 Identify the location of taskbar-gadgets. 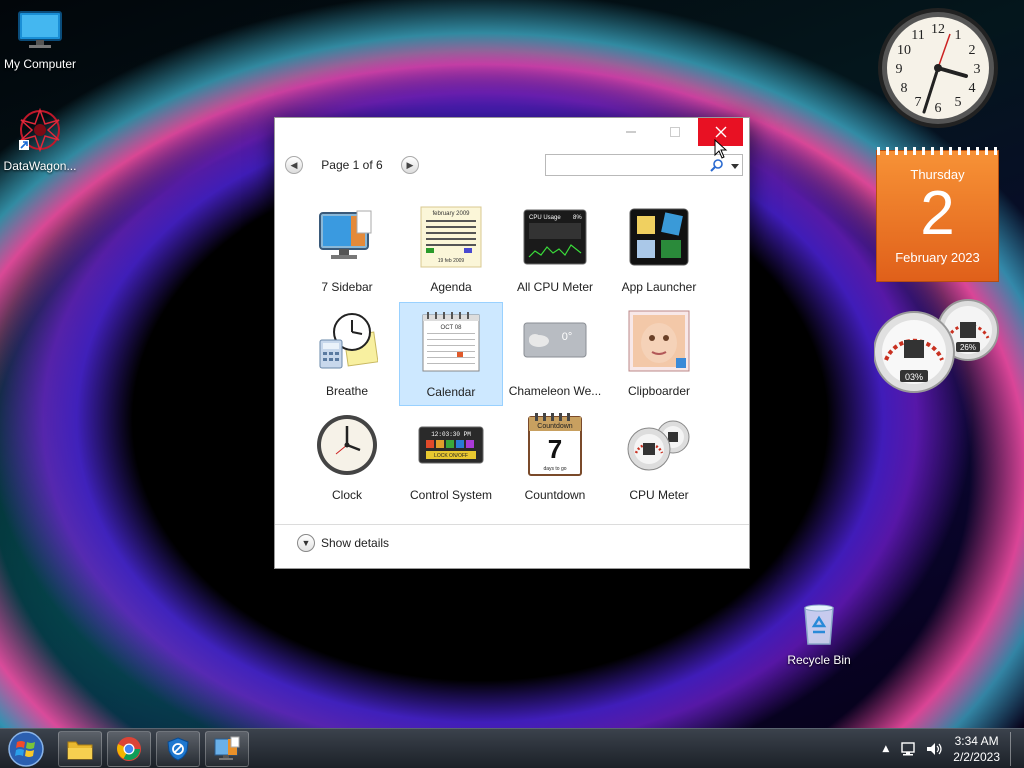
(227, 749).